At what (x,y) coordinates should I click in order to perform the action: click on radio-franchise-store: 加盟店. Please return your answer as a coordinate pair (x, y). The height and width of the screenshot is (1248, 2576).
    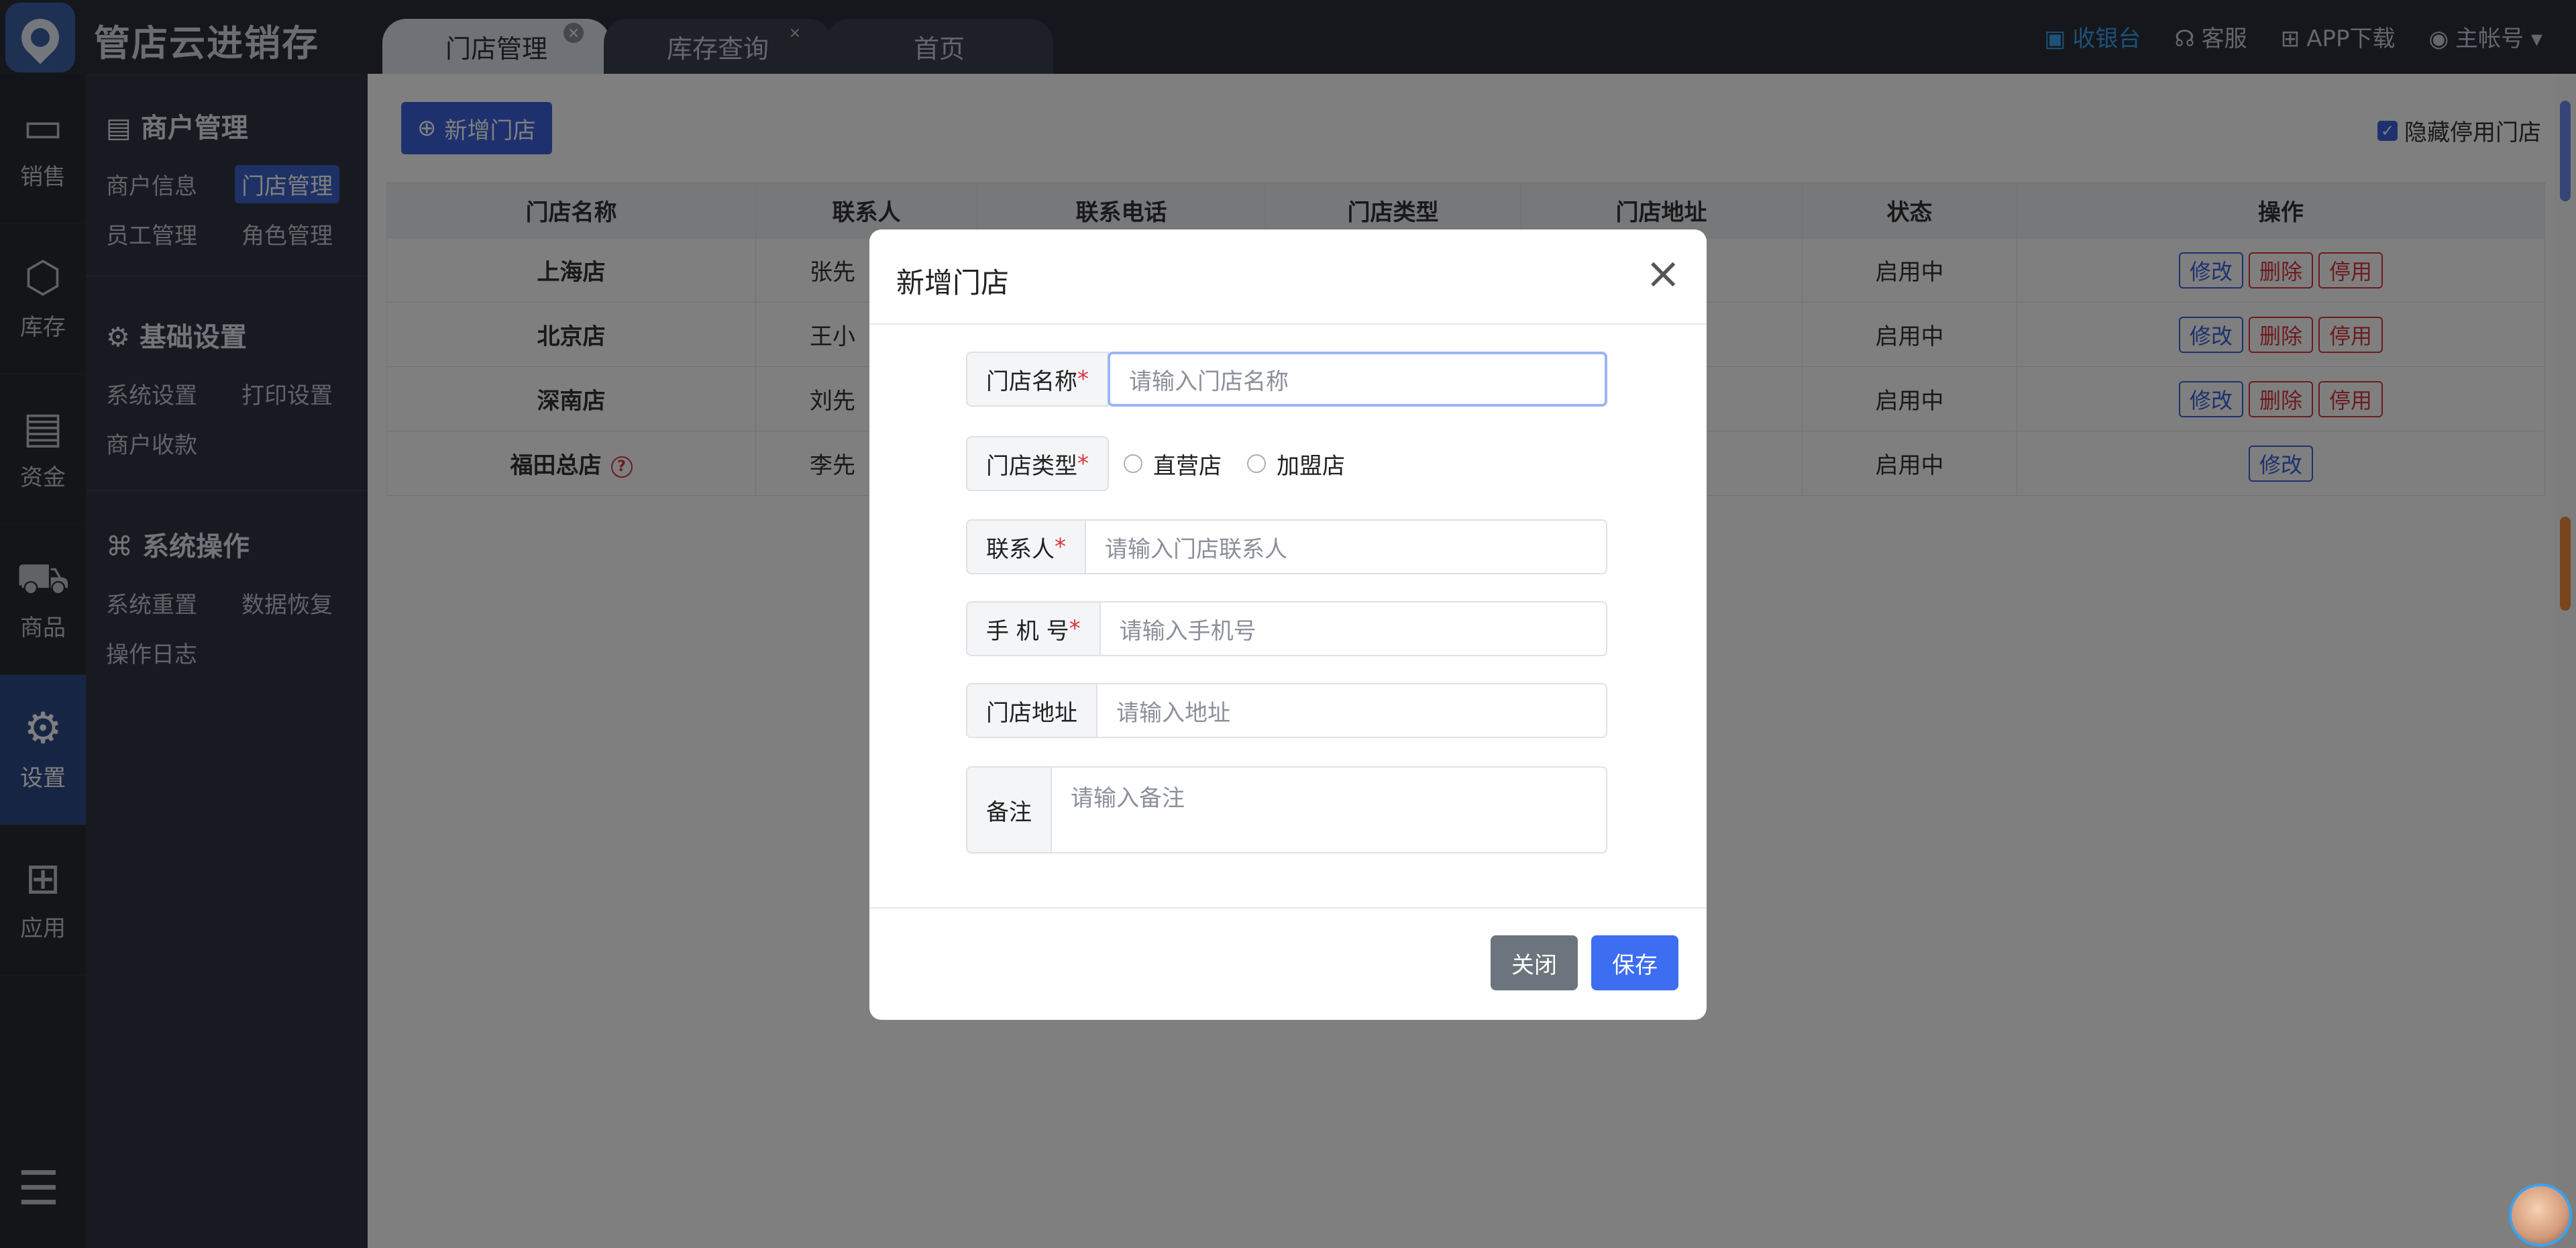
    Looking at the image, I should click on (1296, 464).